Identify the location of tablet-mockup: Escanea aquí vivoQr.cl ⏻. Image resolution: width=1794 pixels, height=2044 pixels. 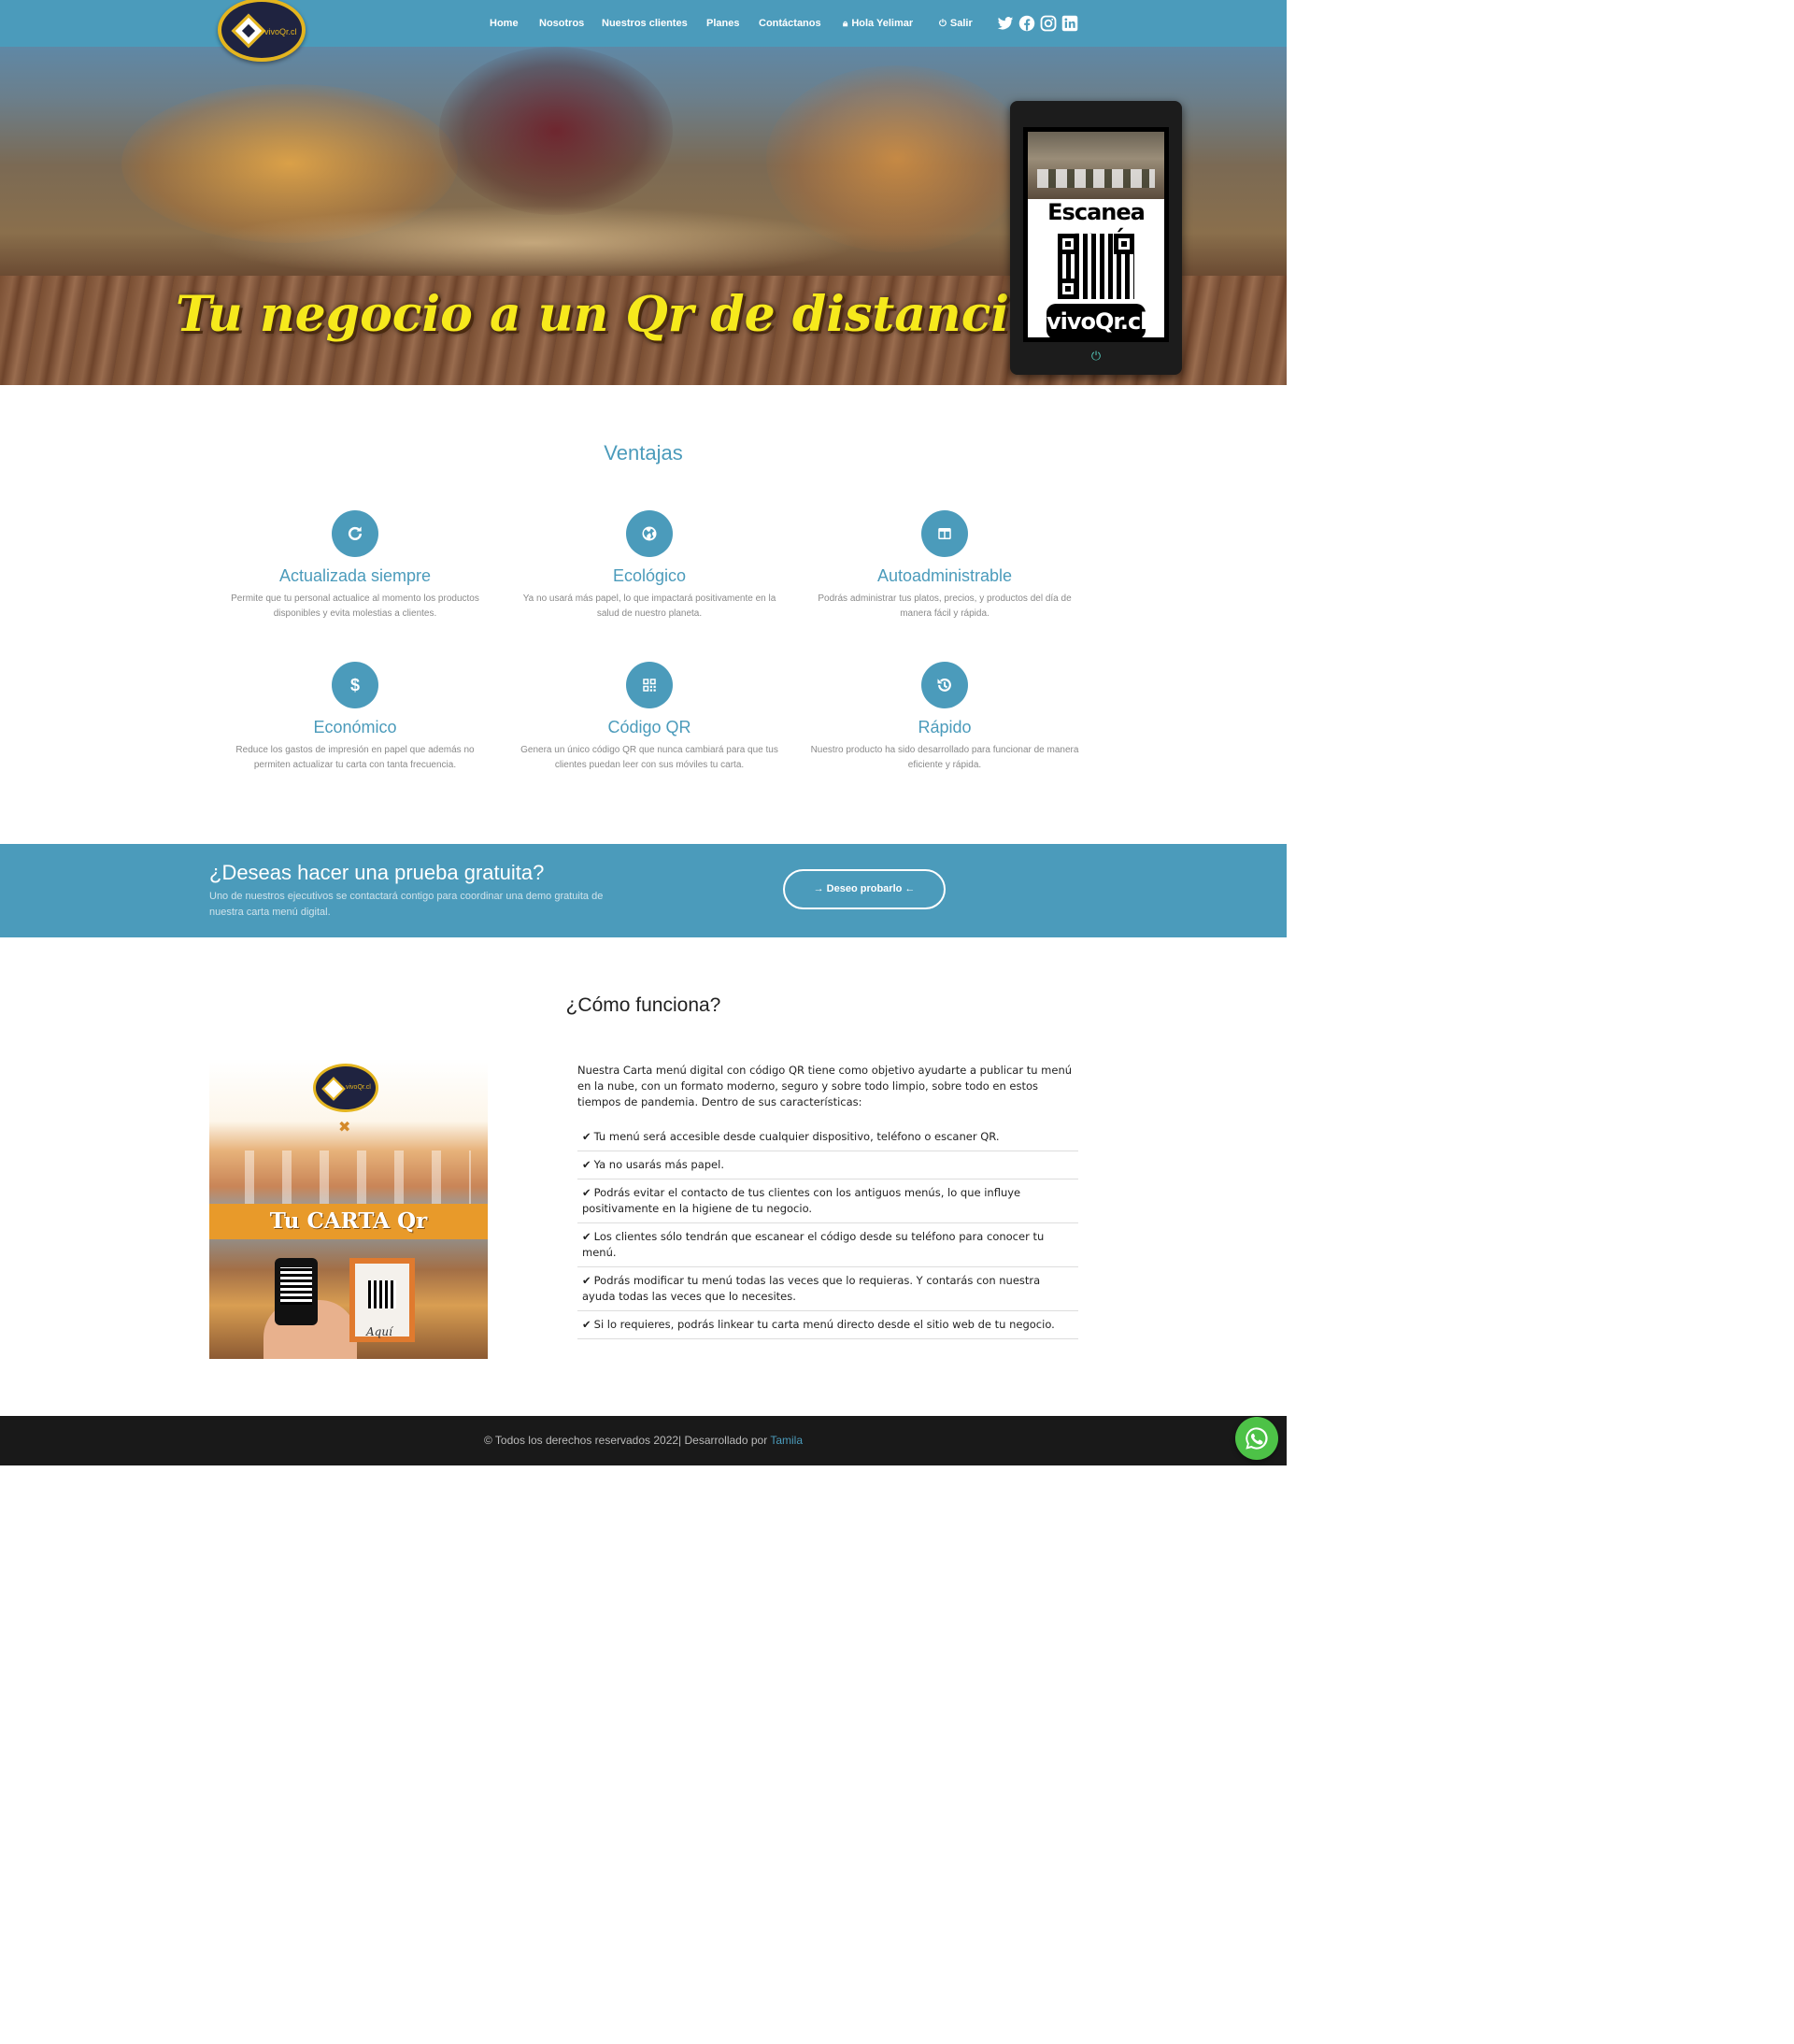
(1096, 238).